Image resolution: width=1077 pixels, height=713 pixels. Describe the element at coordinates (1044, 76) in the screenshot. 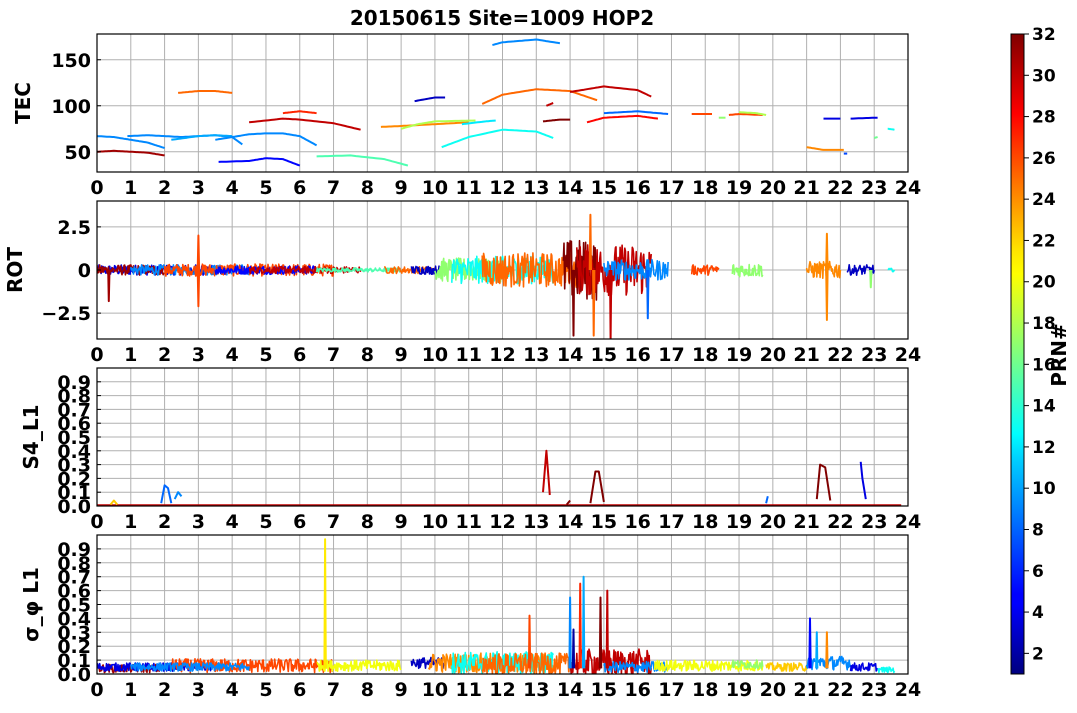

I see `colorbar-tick-label: 30` at that location.